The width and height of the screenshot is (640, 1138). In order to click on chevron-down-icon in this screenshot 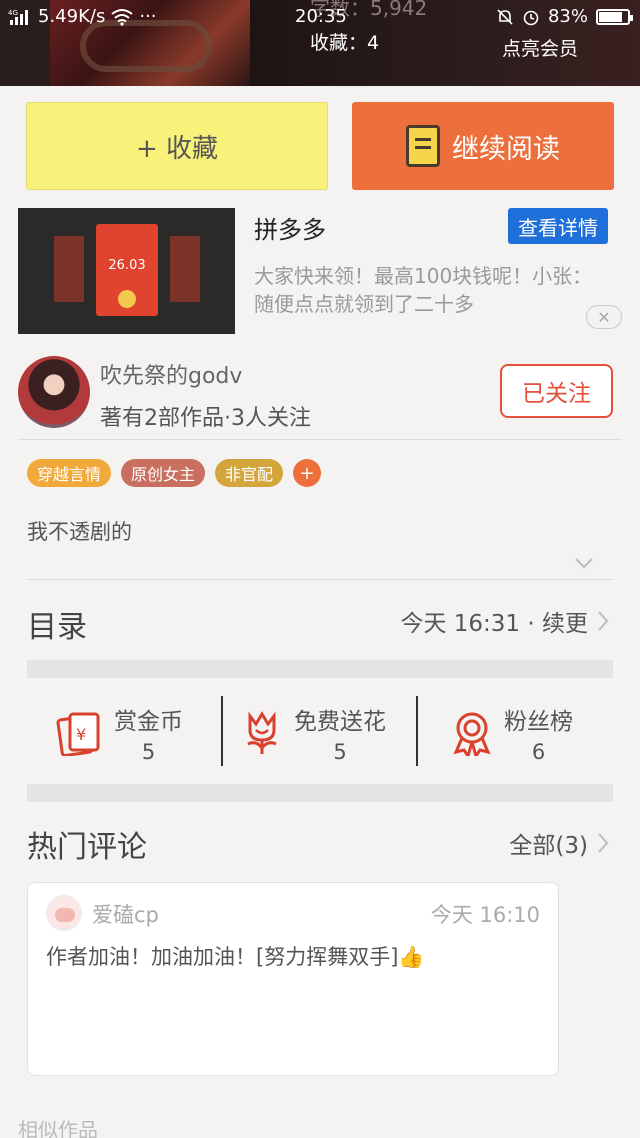, I will do `click(584, 563)`.